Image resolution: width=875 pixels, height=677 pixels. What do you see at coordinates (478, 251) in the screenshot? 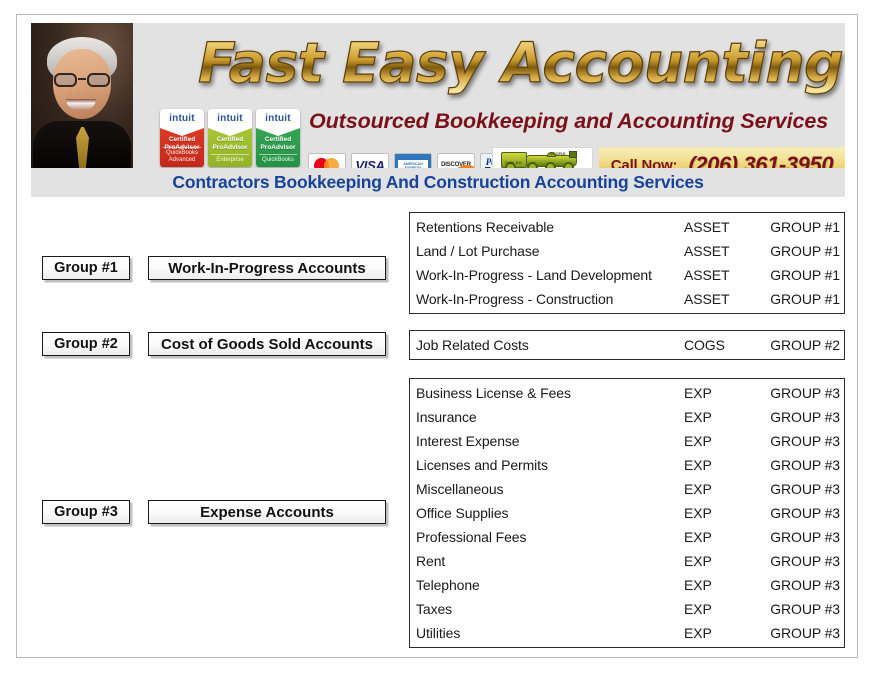
I see `account-name: Land / Lot Purchase` at bounding box center [478, 251].